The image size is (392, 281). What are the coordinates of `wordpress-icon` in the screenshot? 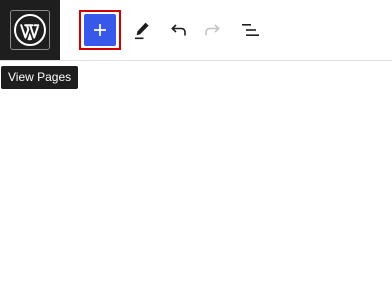 It's located at (30, 30).